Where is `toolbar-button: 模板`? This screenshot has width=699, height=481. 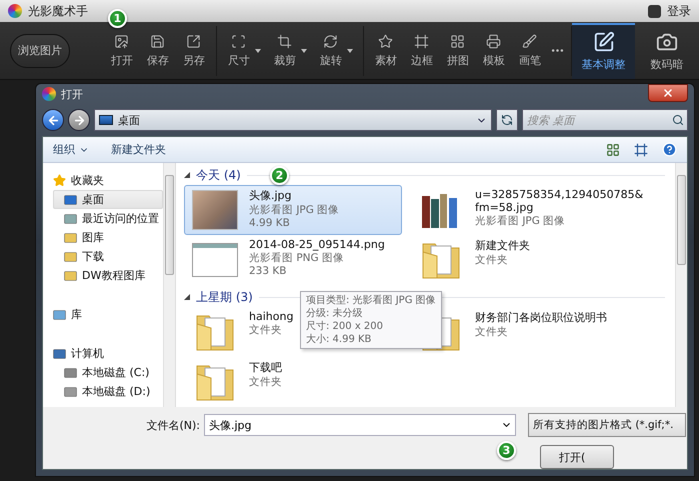 toolbar-button: 模板 is located at coordinates (494, 51).